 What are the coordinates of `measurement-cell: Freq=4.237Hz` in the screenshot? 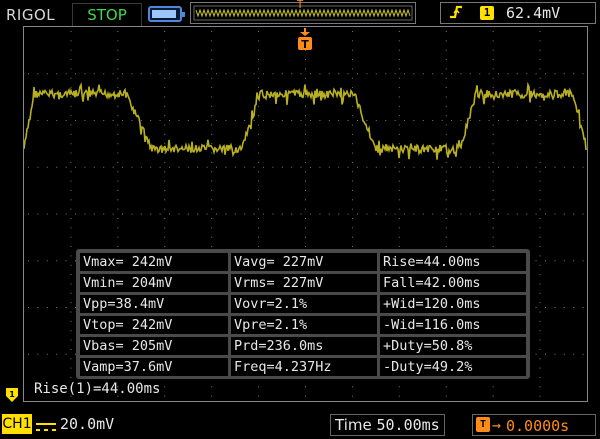 It's located at (304, 367).